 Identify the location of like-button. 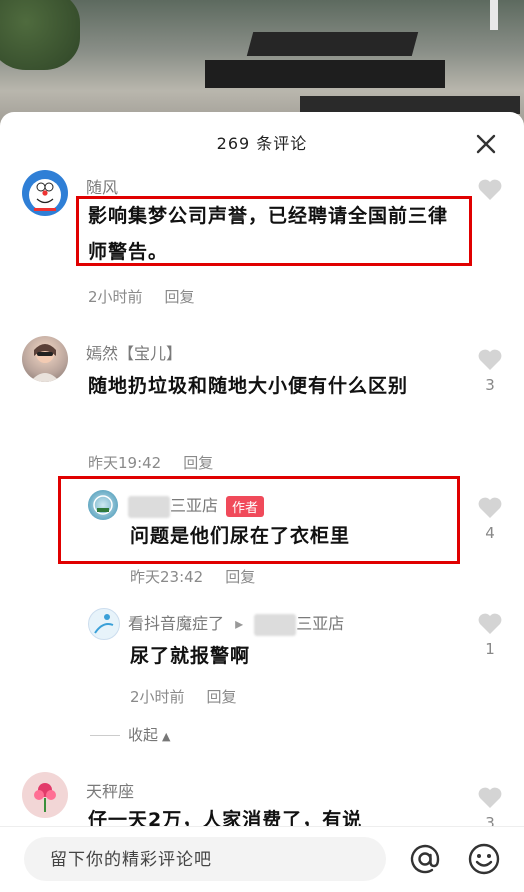
(490, 190).